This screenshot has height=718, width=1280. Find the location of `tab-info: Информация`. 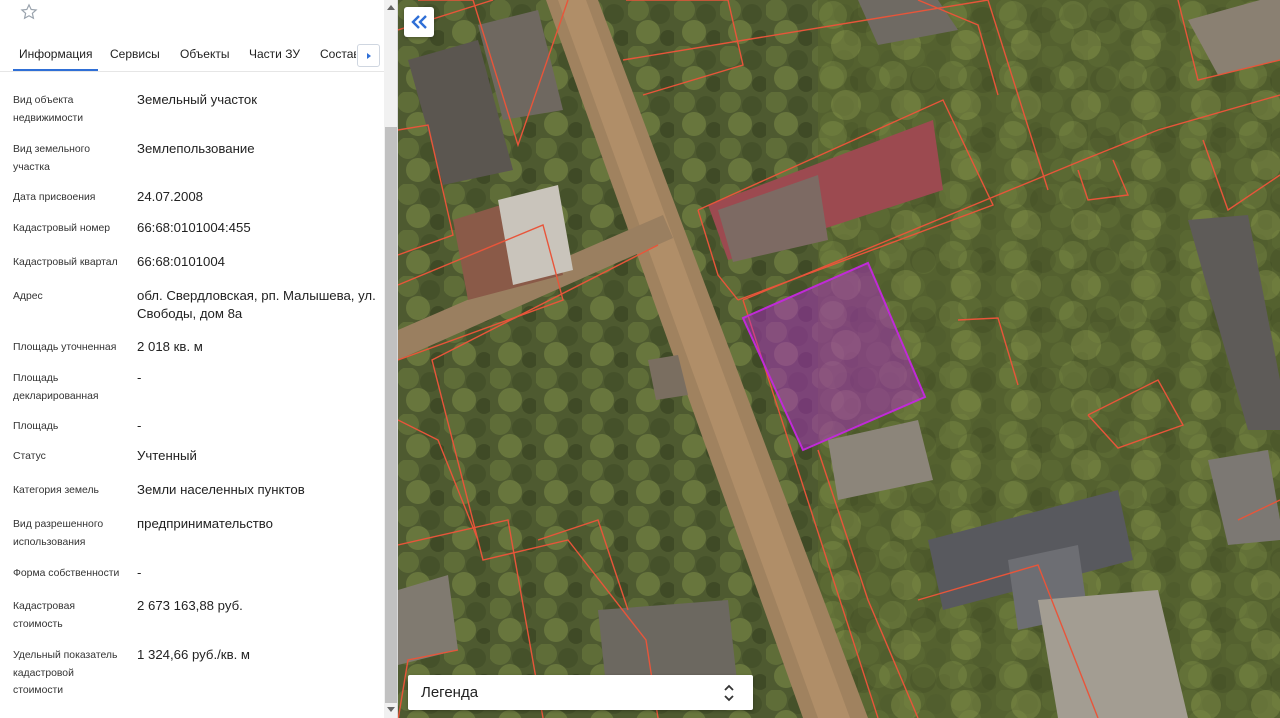

tab-info: Информация is located at coordinates (56, 59).